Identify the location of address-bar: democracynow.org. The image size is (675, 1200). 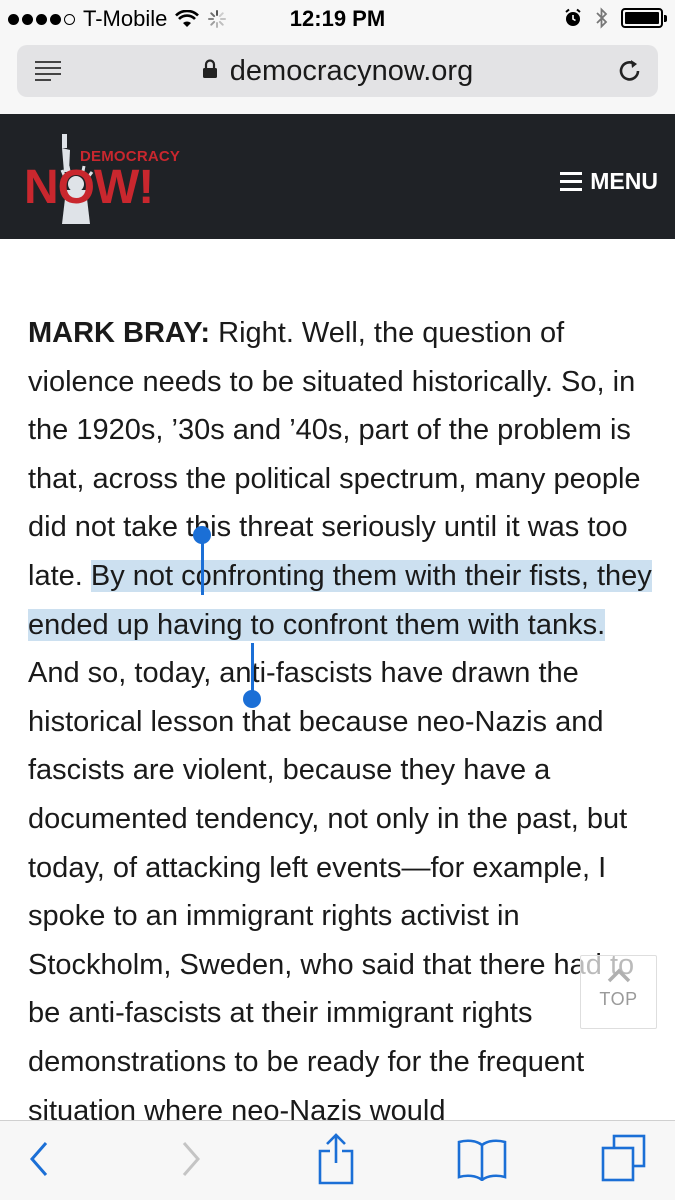
(337, 71).